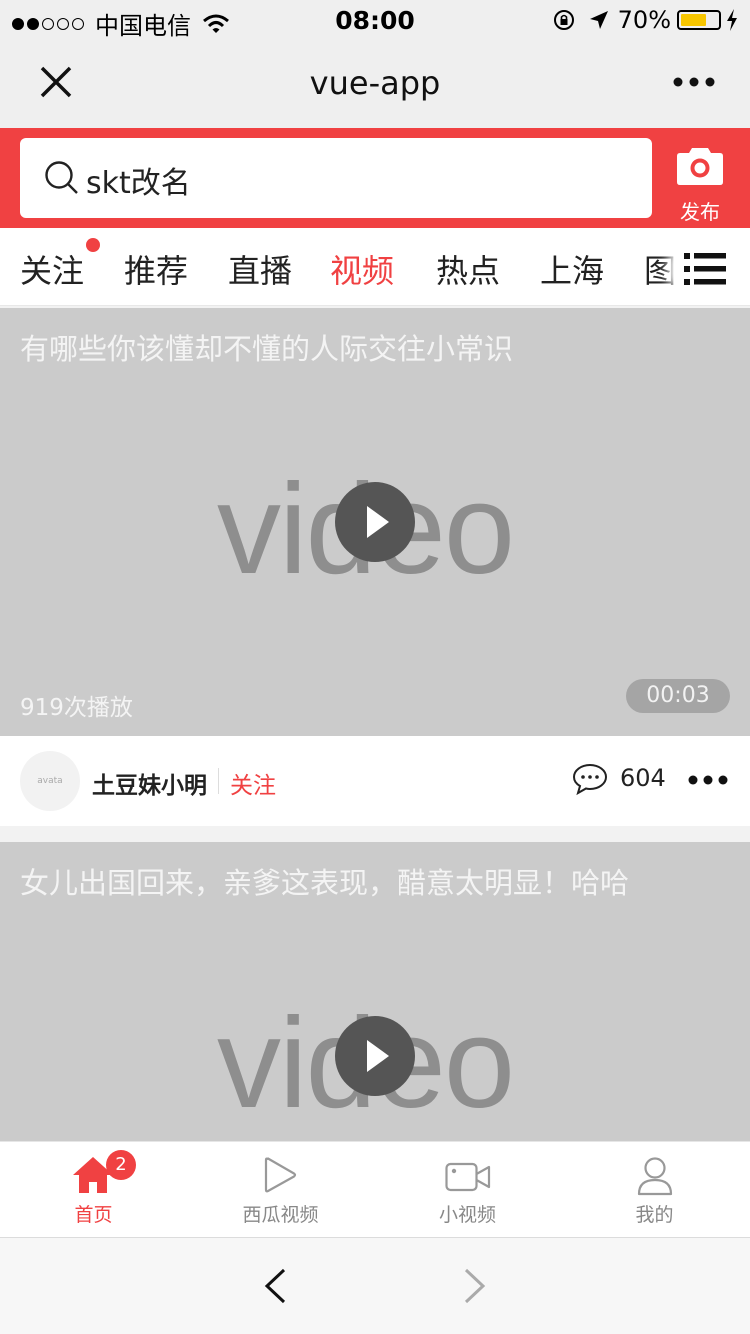  Describe the element at coordinates (260, 269) in the screenshot. I see `tab-live: 直播` at that location.